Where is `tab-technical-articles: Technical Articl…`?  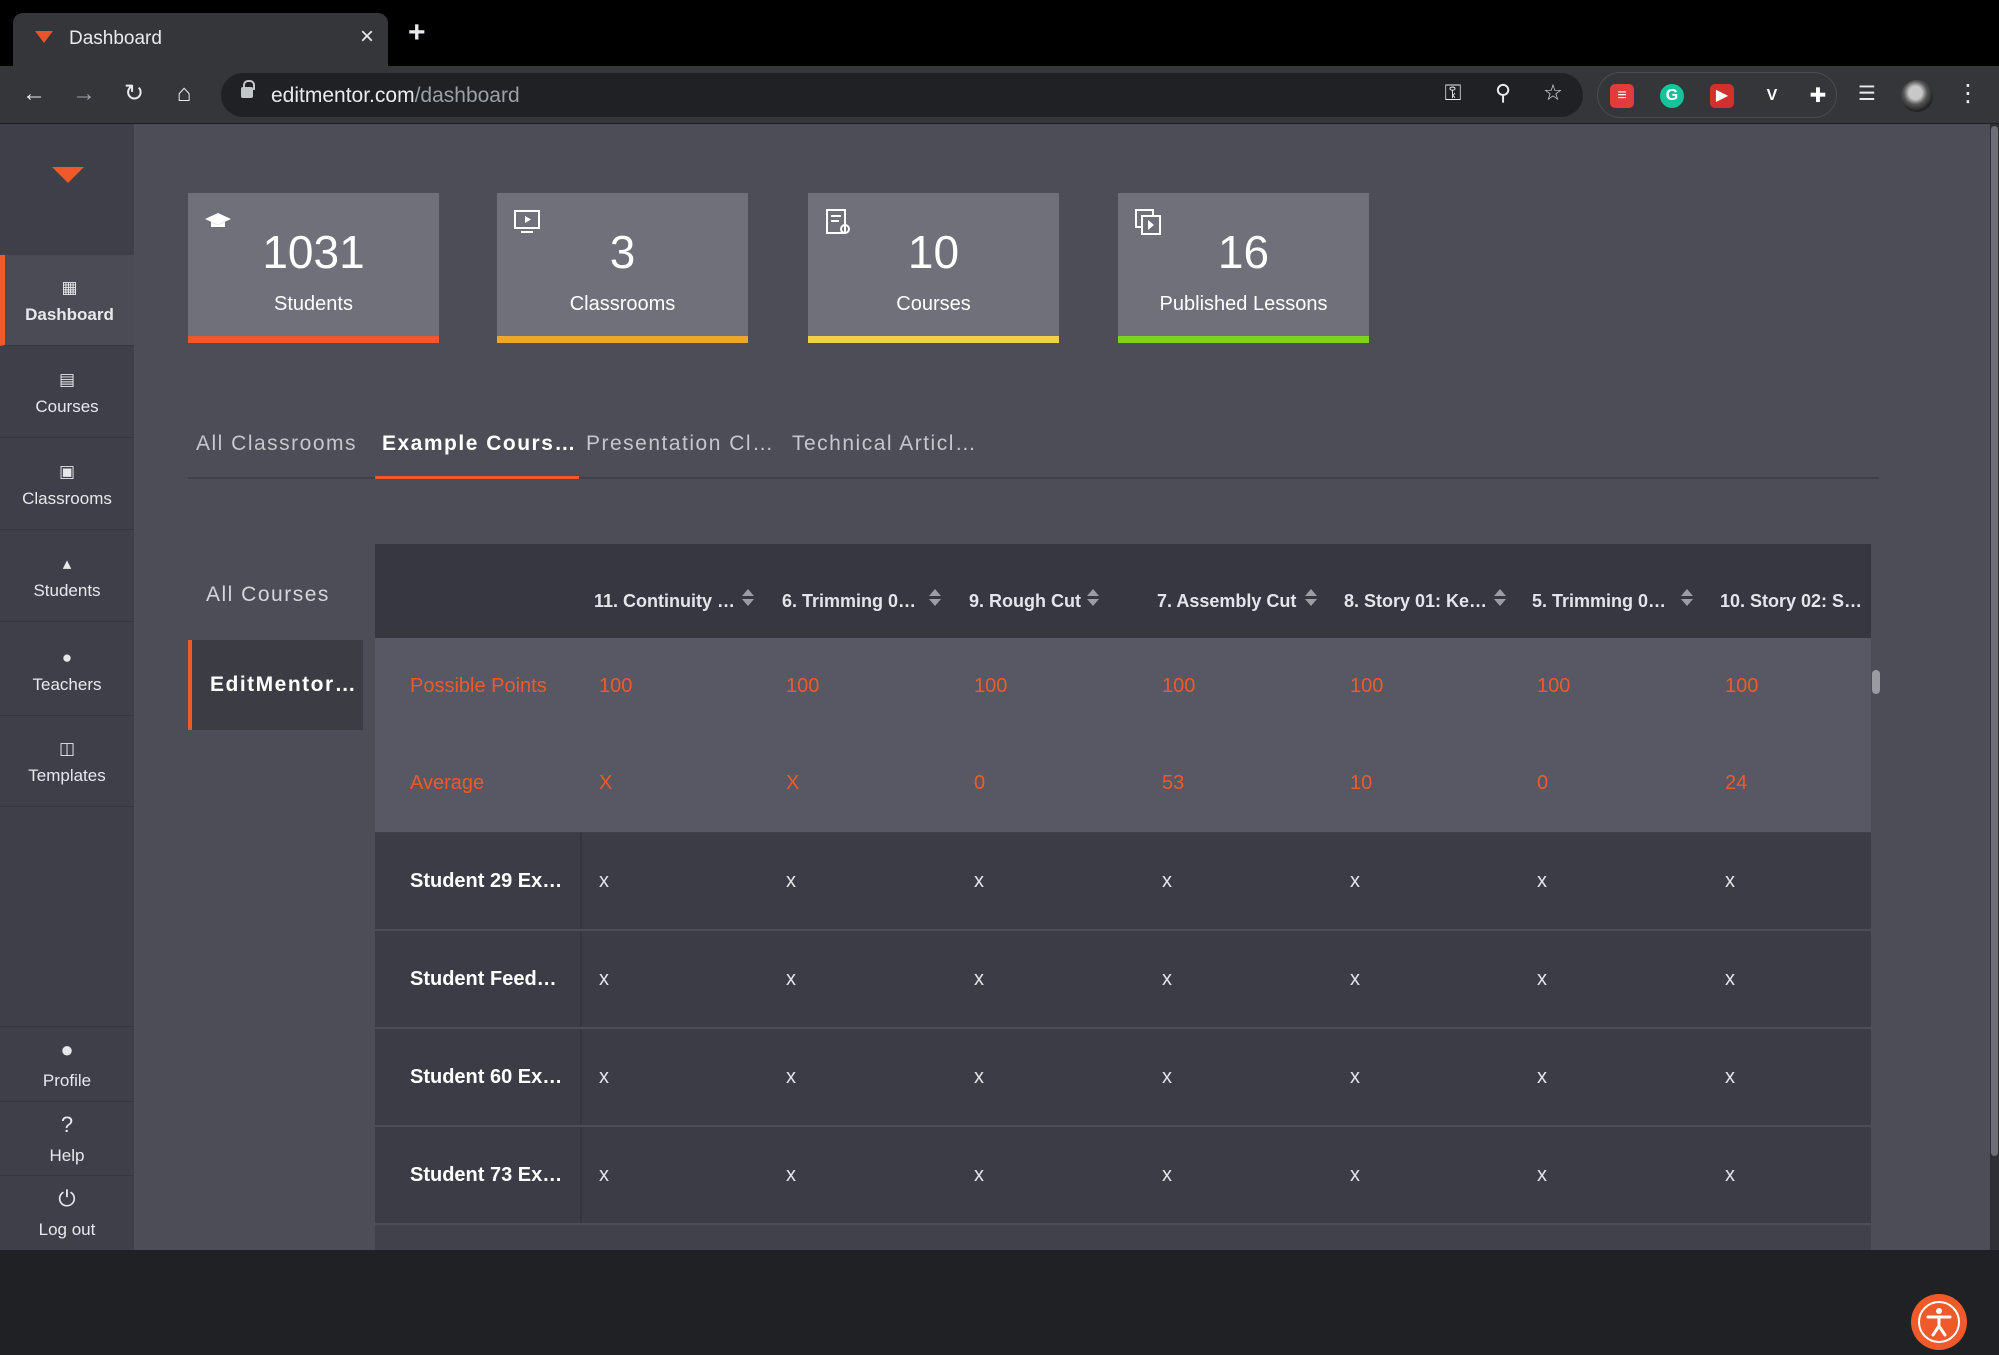 tab-technical-articles: Technical Articl… is located at coordinates (884, 454).